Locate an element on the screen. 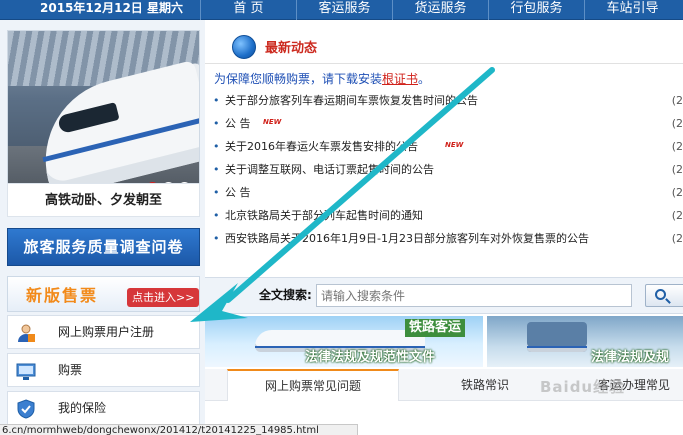  law-banner-passenger: 铁路客运 法律法规及规范性文件 is located at coordinates (344, 341).